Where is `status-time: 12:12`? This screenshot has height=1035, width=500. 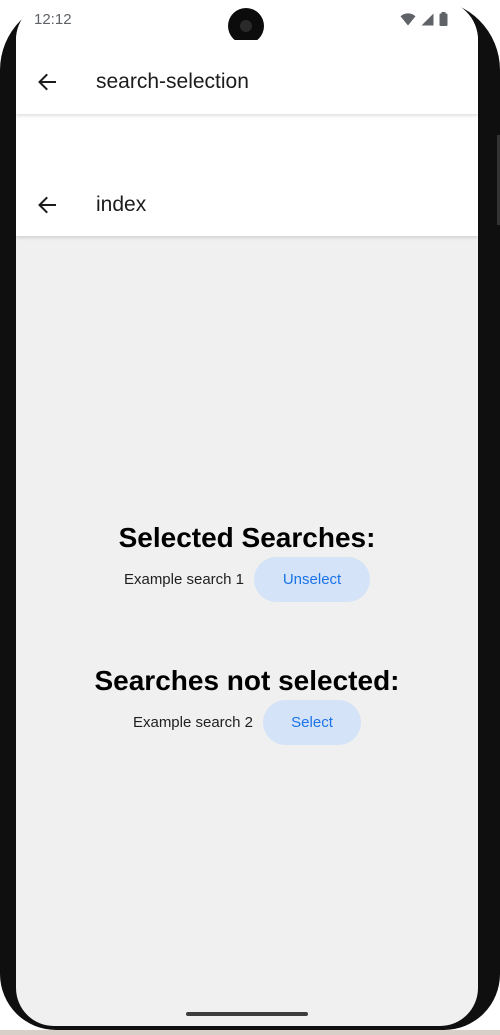 status-time: 12:12 is located at coordinates (53, 19).